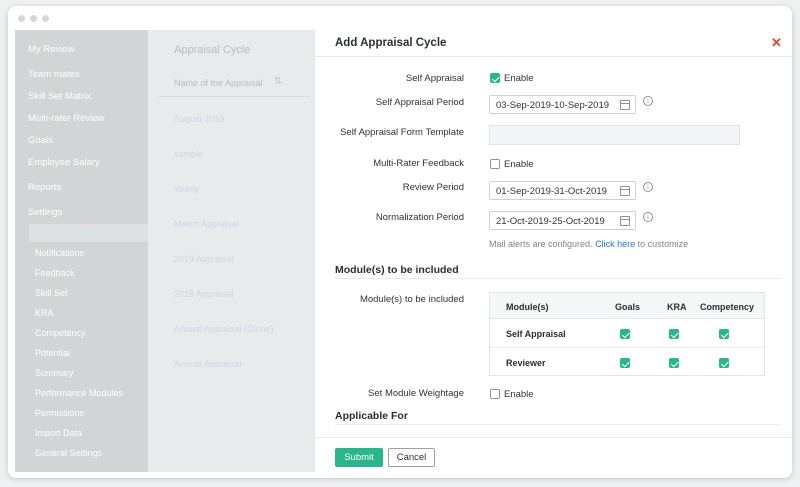 The width and height of the screenshot is (800, 487). Describe the element at coordinates (79, 393) in the screenshot. I see `sidebar-sub-performance-modules: Performance Modules` at that location.